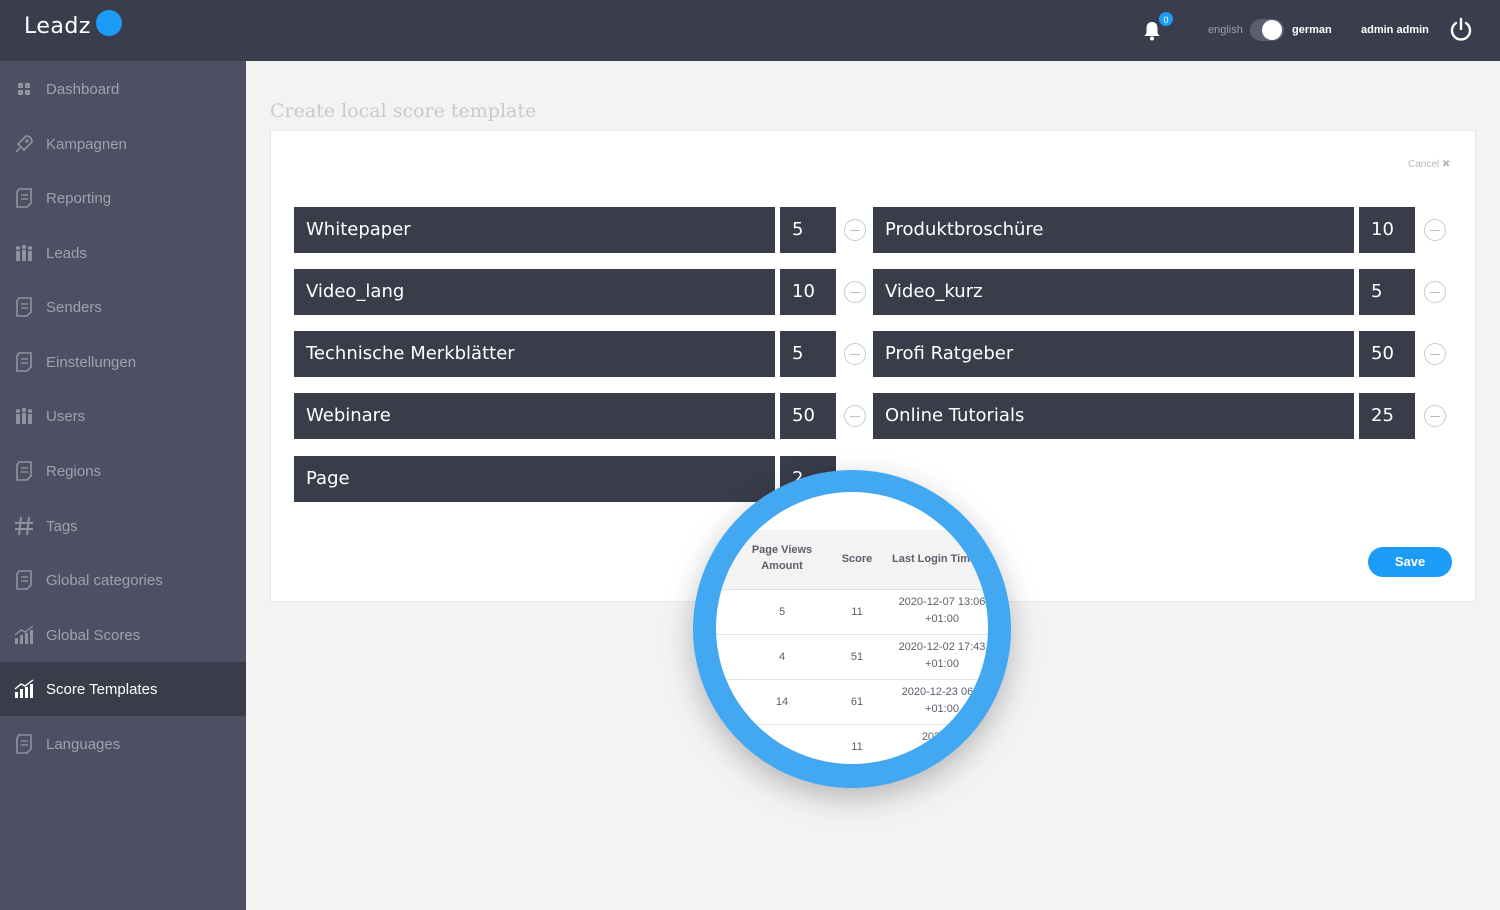 This screenshot has width=1500, height=910. I want to click on sidebar-item-label: Leads, so click(66, 253).